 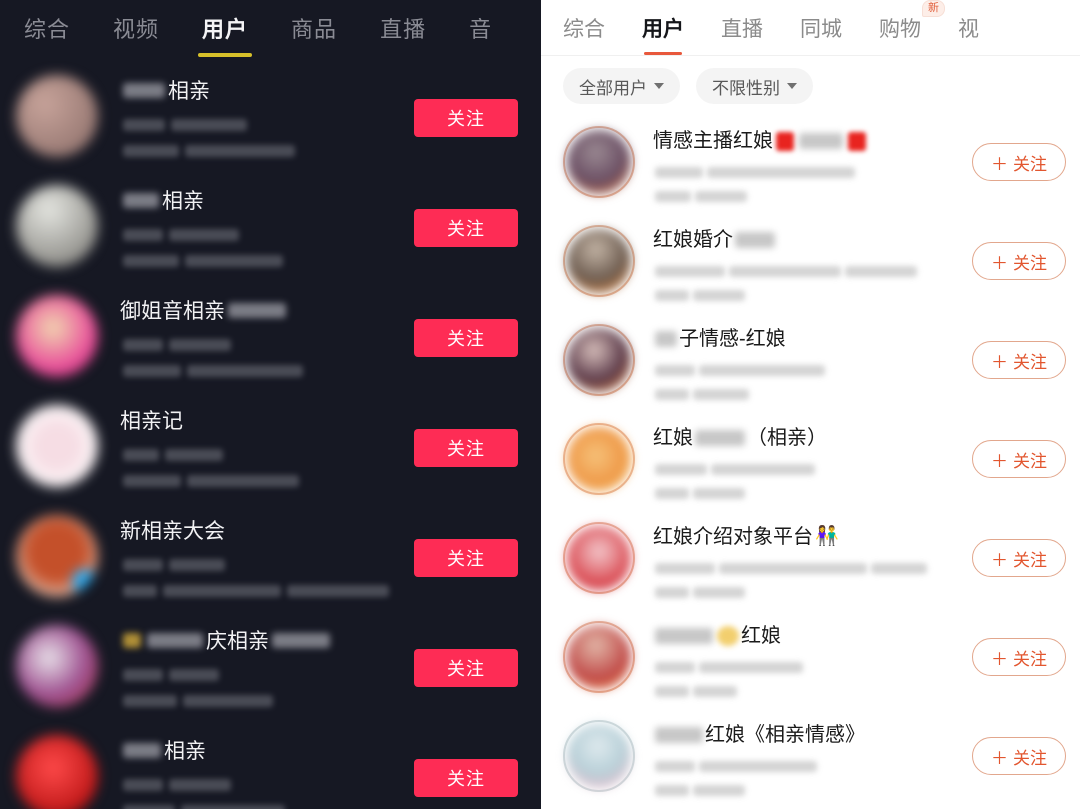 What do you see at coordinates (663, 34) in the screenshot?
I see `light-tab-1-active: 用户` at bounding box center [663, 34].